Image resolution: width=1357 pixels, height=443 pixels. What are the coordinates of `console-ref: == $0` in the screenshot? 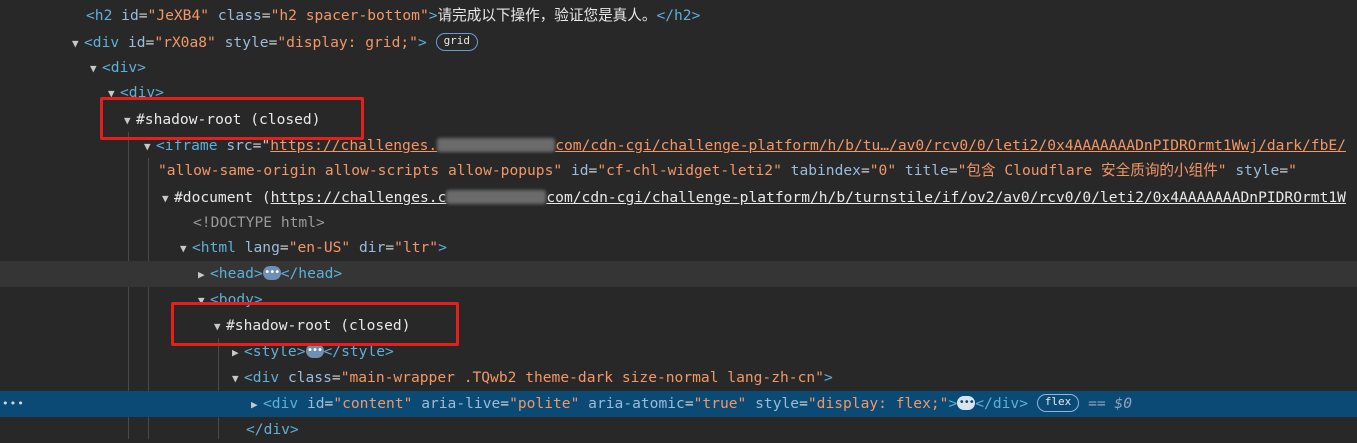 It's located at (1110, 403).